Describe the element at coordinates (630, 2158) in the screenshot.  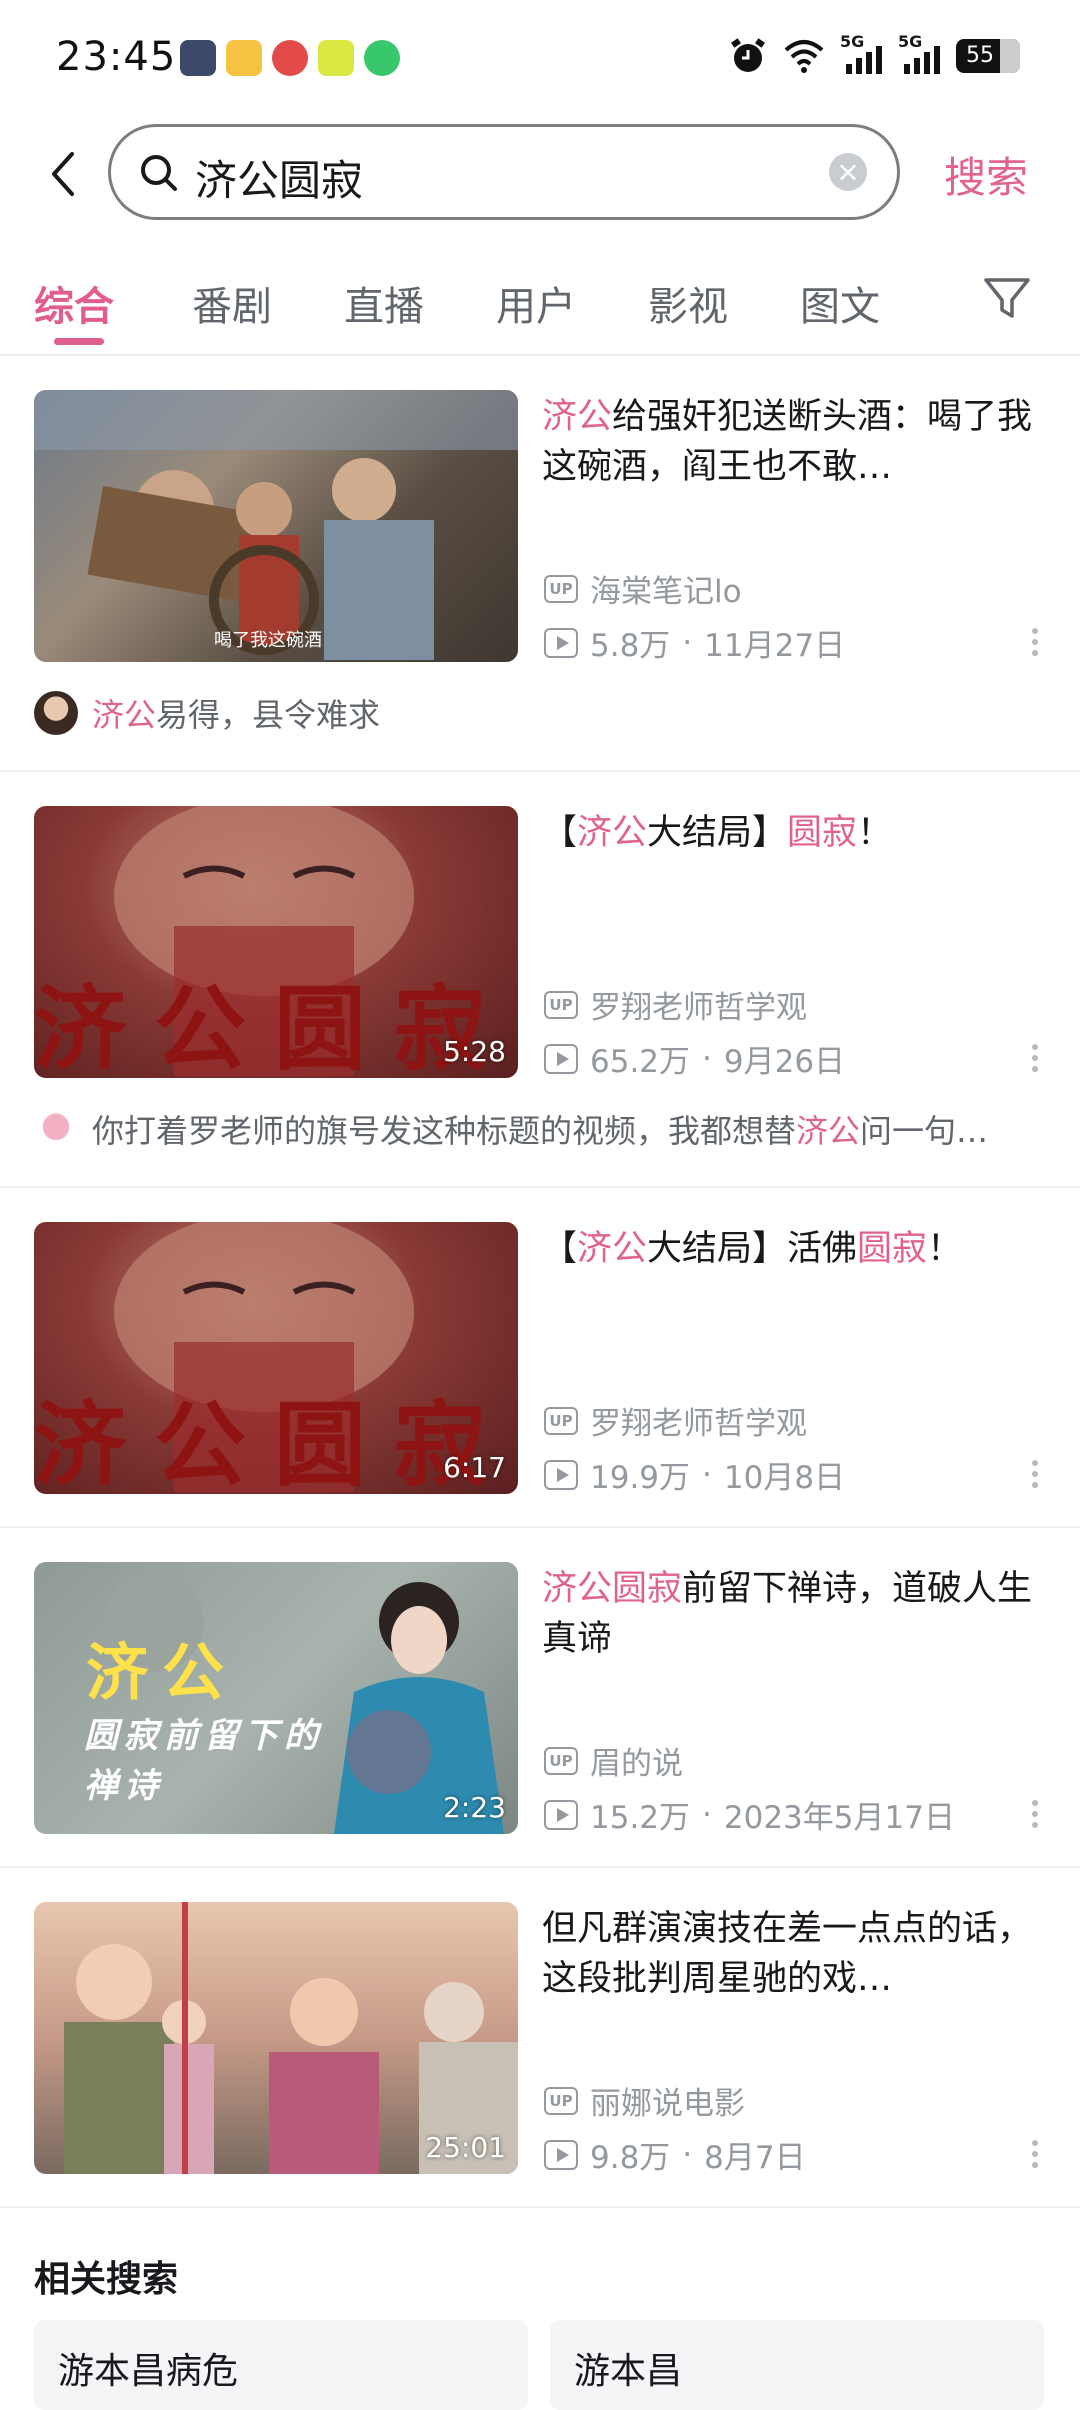
I see `view-count: 9.8万` at that location.